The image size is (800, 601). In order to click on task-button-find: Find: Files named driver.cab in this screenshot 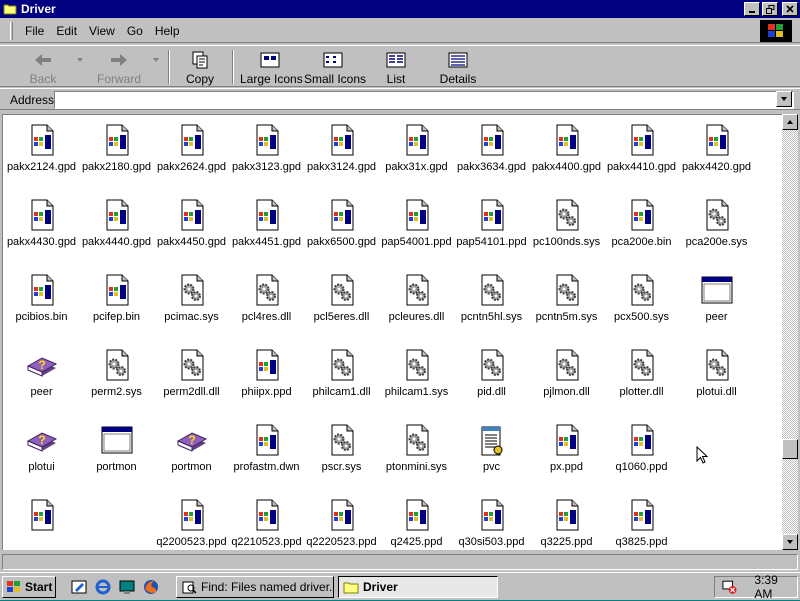, I will do `click(255, 587)`.